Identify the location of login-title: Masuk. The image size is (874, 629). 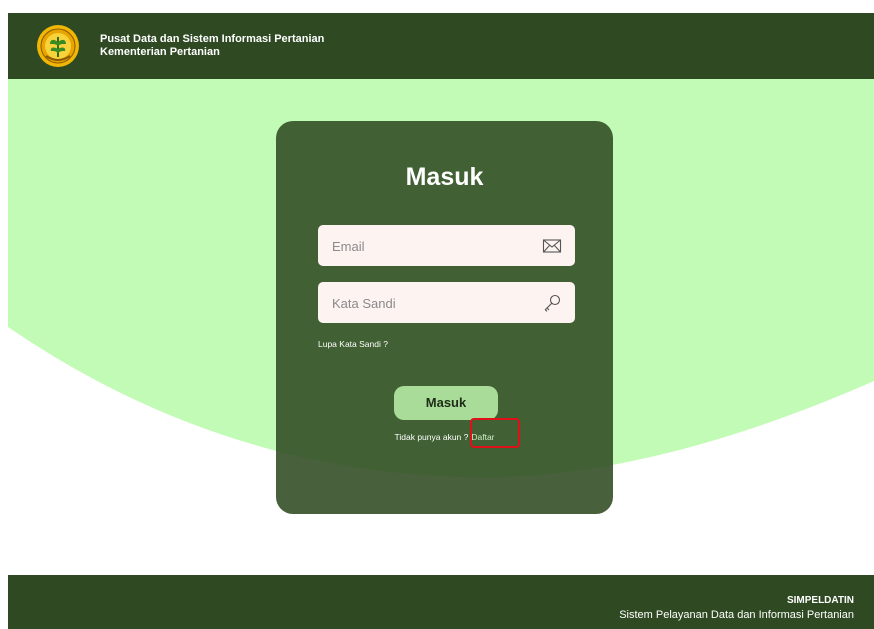
(444, 177).